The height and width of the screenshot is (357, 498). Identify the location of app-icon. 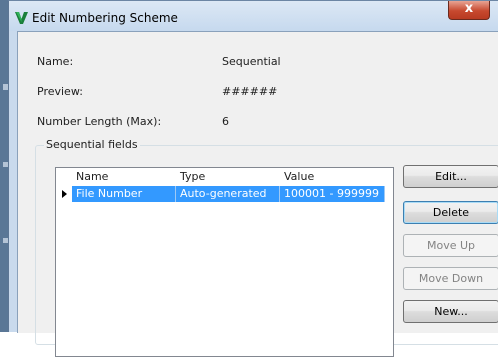
(21, 18).